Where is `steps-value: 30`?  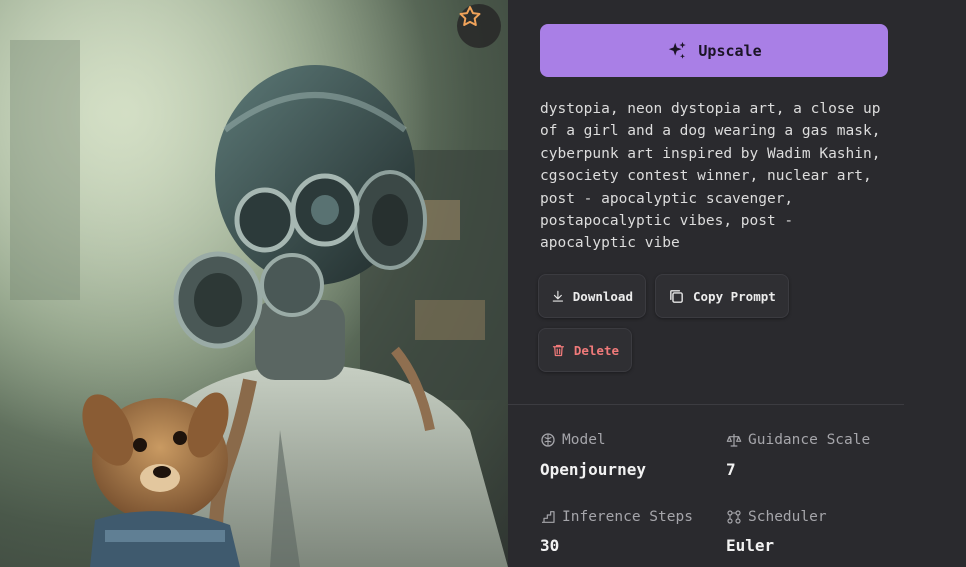 steps-value: 30 is located at coordinates (550, 545).